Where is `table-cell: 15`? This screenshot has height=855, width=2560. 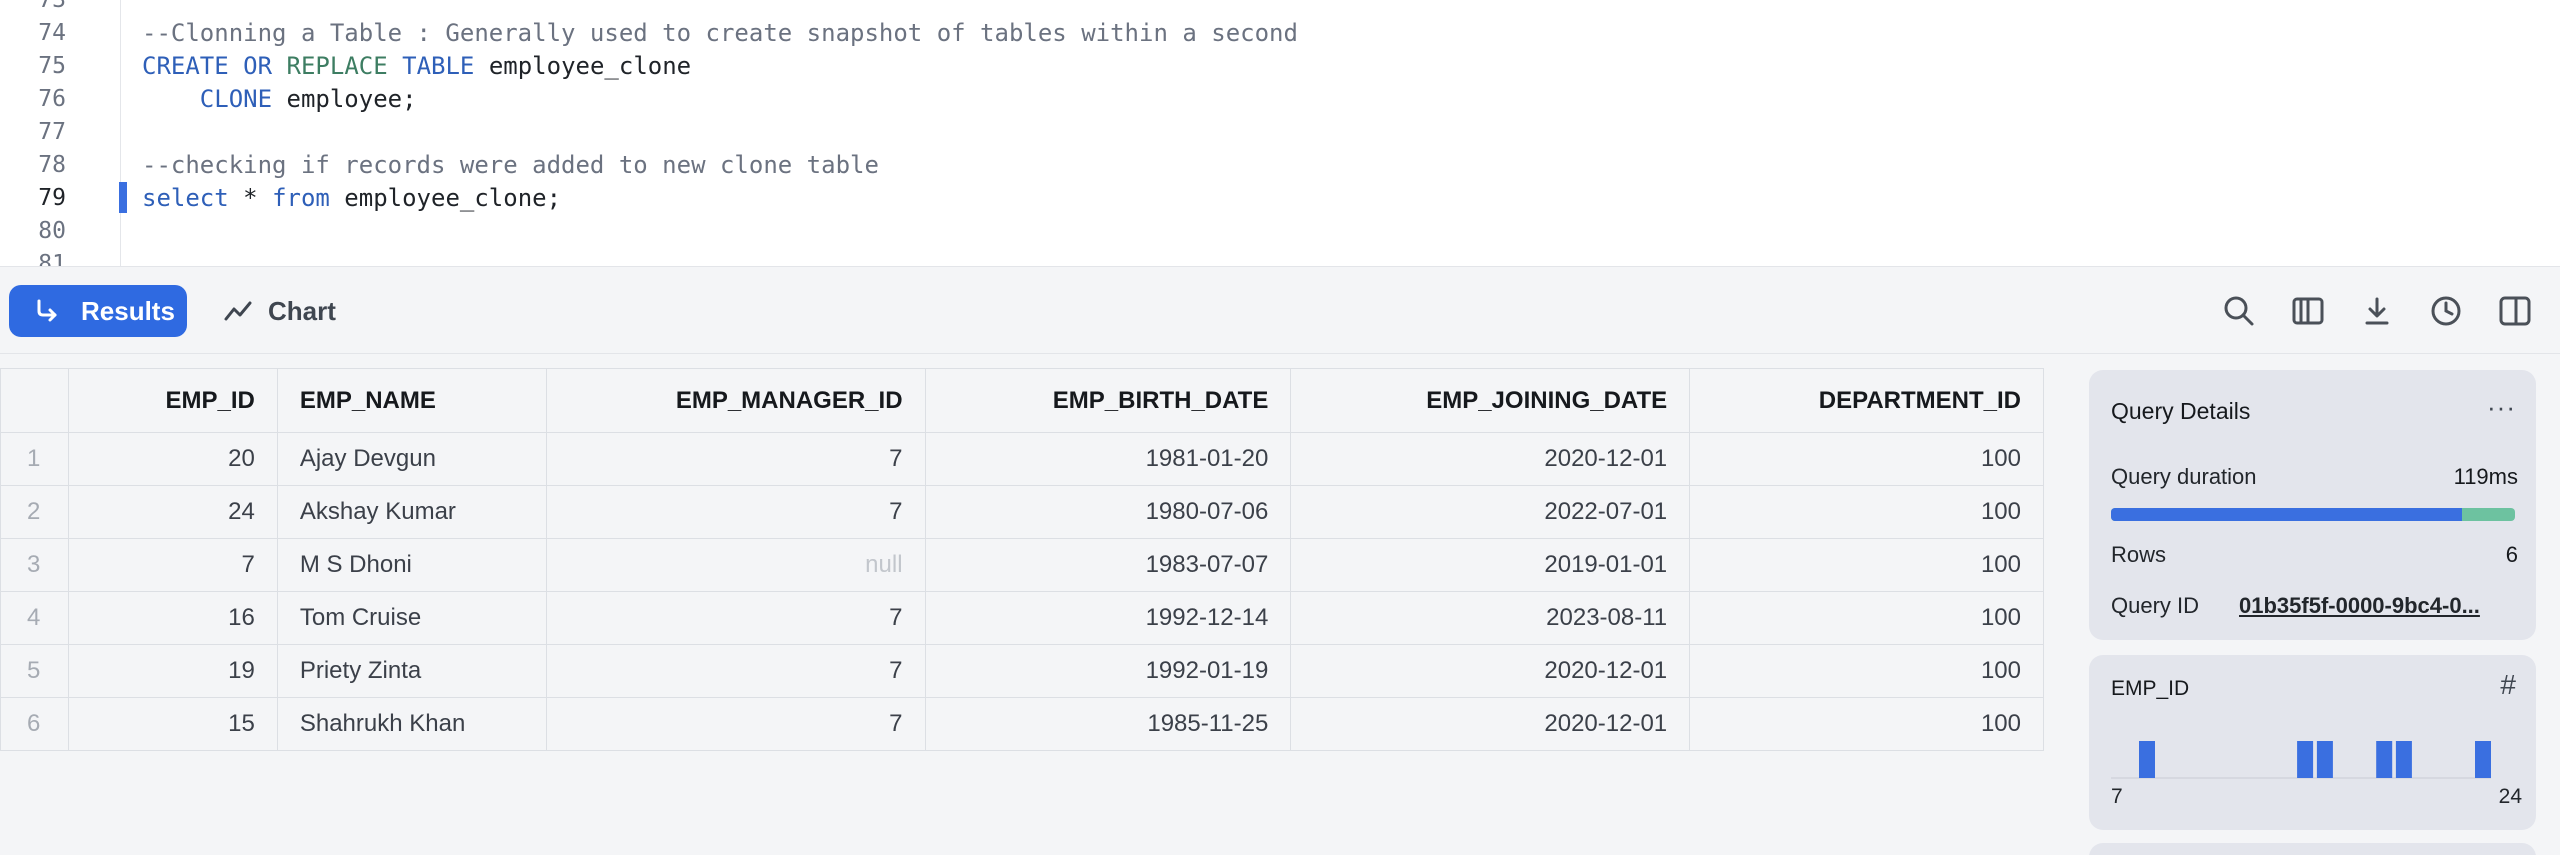
table-cell: 15 is located at coordinates (172, 724).